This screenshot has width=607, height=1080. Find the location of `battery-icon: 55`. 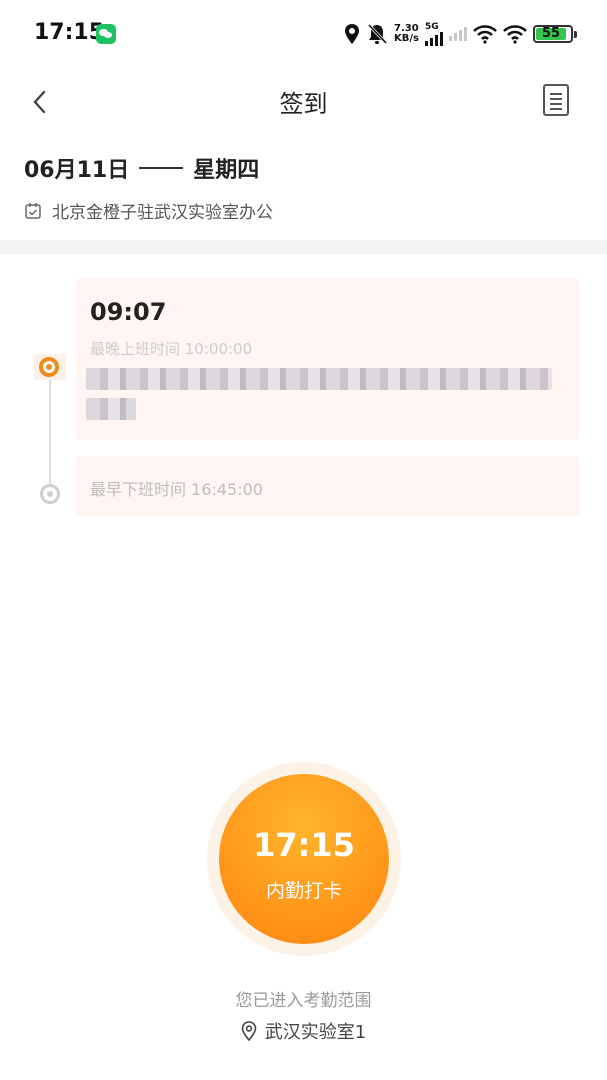

battery-icon: 55 is located at coordinates (555, 34).